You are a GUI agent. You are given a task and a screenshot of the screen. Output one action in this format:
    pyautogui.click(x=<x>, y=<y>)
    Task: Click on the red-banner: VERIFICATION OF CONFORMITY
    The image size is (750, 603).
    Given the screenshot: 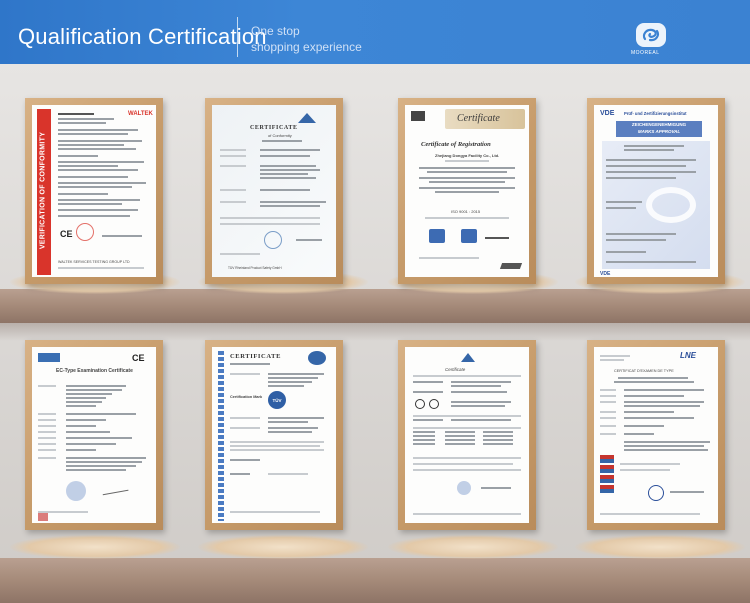 What is the action you would take?
    pyautogui.click(x=44, y=192)
    